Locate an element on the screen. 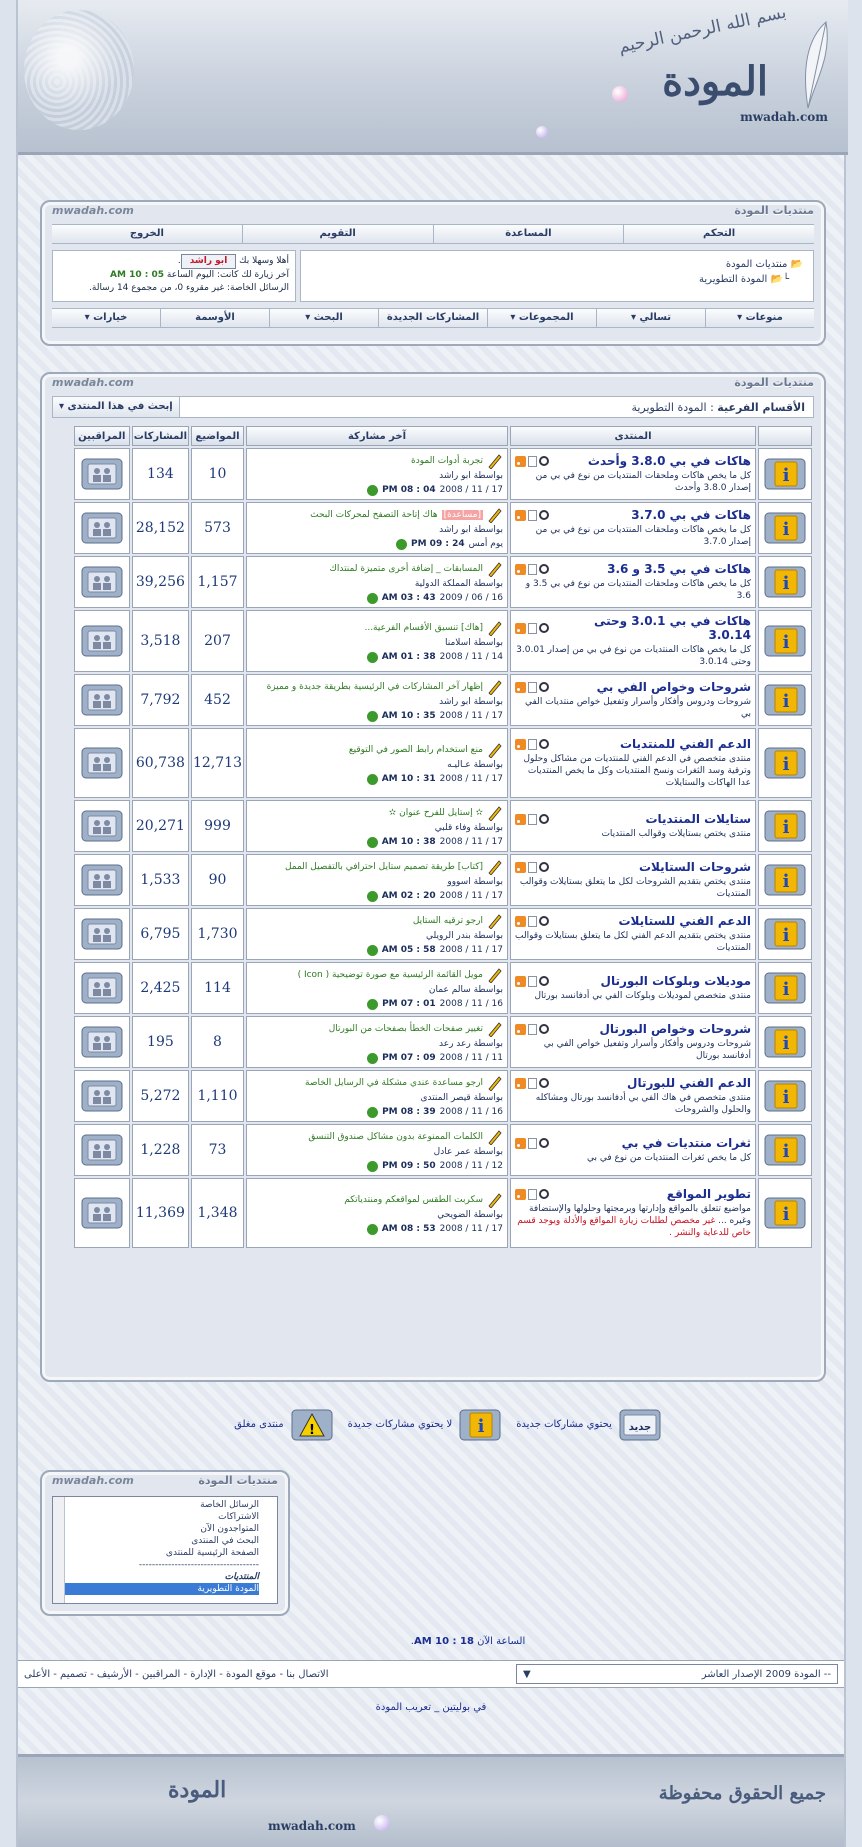  tree-item-root: 📂 منتديات المودة is located at coordinates (557, 264).